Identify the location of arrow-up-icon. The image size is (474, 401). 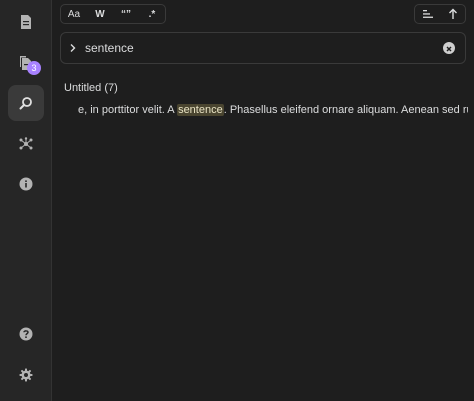
(452, 13).